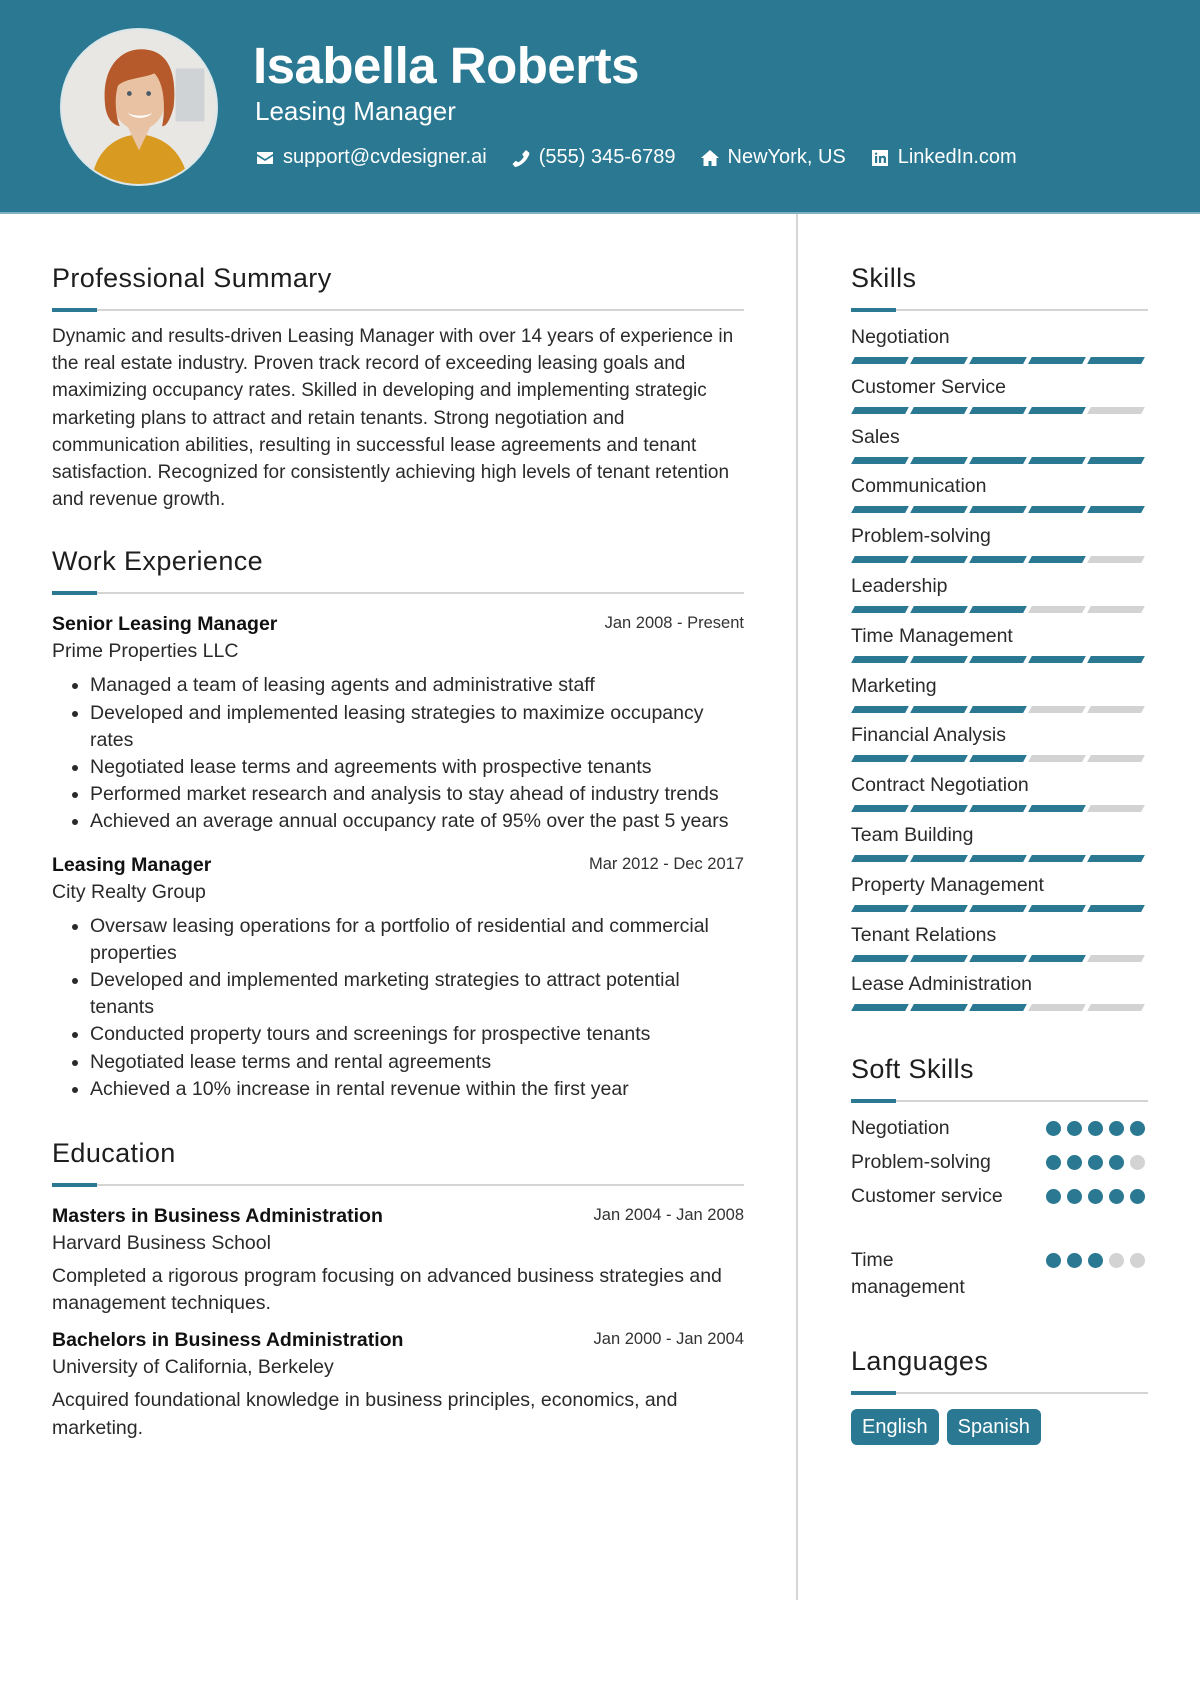 Image resolution: width=1200 pixels, height=1684 pixels. What do you see at coordinates (875, 436) in the screenshot?
I see `skill-name: Sales` at bounding box center [875, 436].